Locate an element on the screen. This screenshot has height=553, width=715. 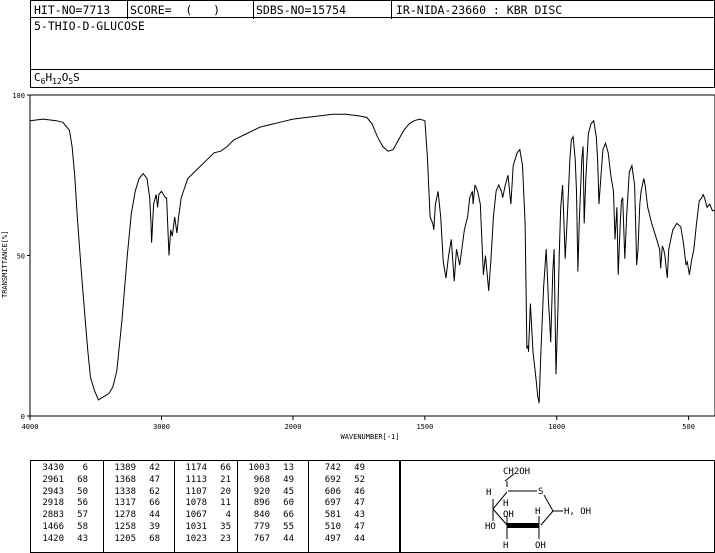
peak-transmittance: 60 is located at coordinates (288, 503).